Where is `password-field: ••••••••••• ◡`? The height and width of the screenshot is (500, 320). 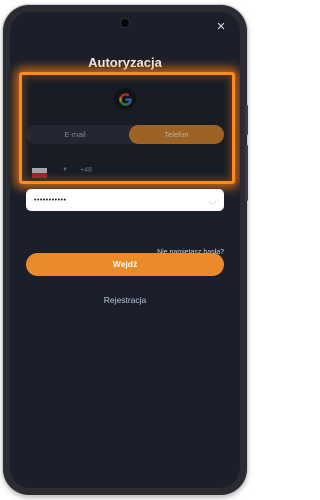 password-field: ••••••••••• ◡ is located at coordinates (125, 200).